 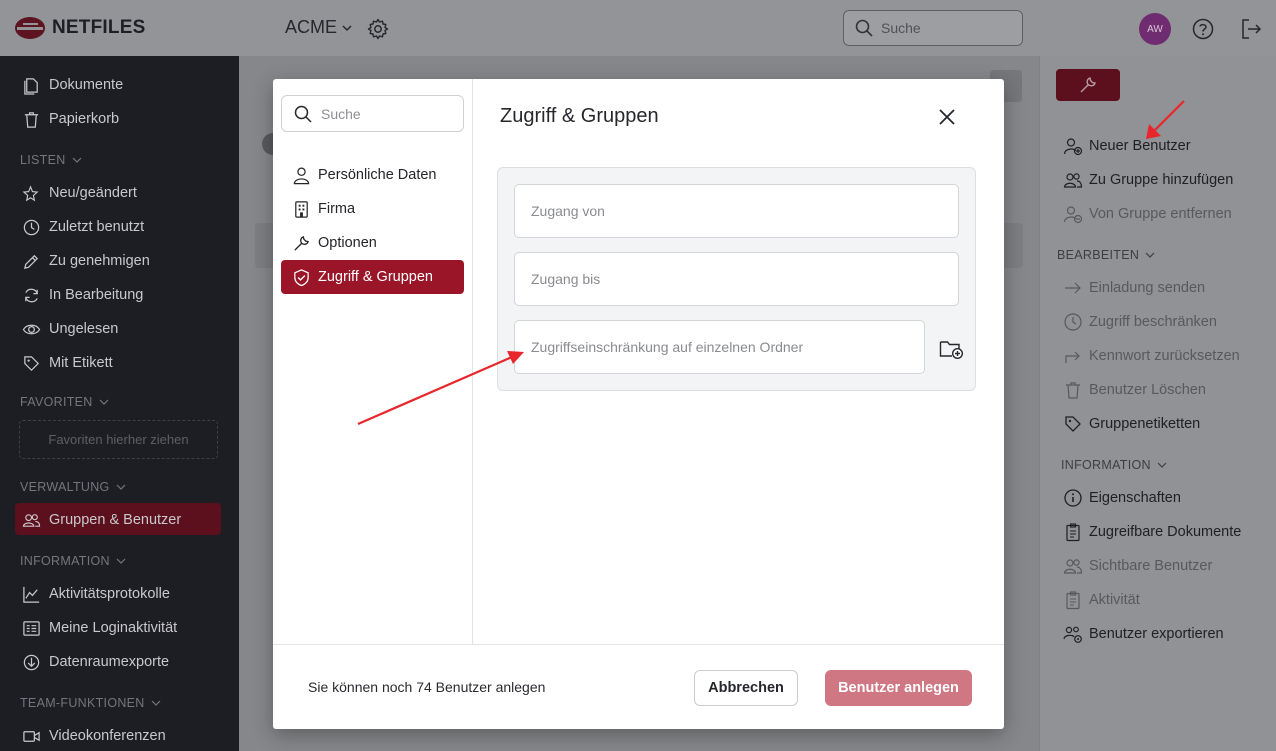 What do you see at coordinates (1145, 424) in the screenshot?
I see `action-label: Gruppenetiketten` at bounding box center [1145, 424].